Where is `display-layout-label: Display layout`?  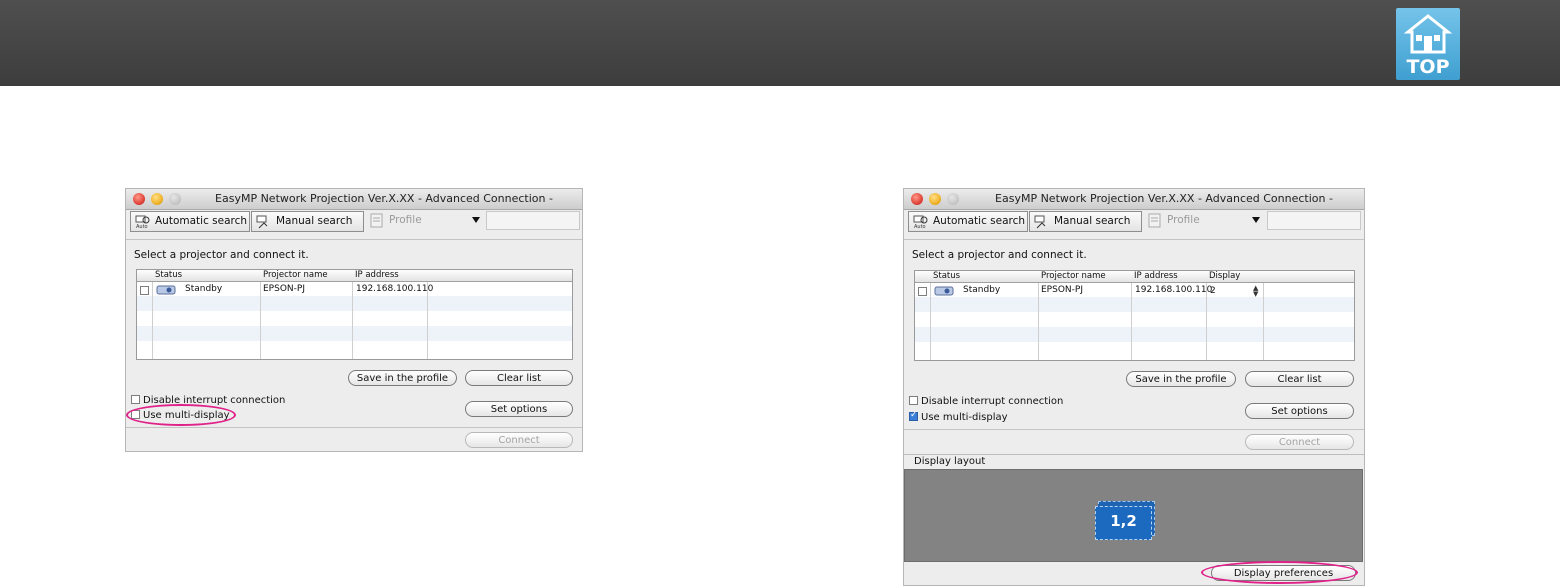
display-layout-label: Display layout is located at coordinates (950, 461).